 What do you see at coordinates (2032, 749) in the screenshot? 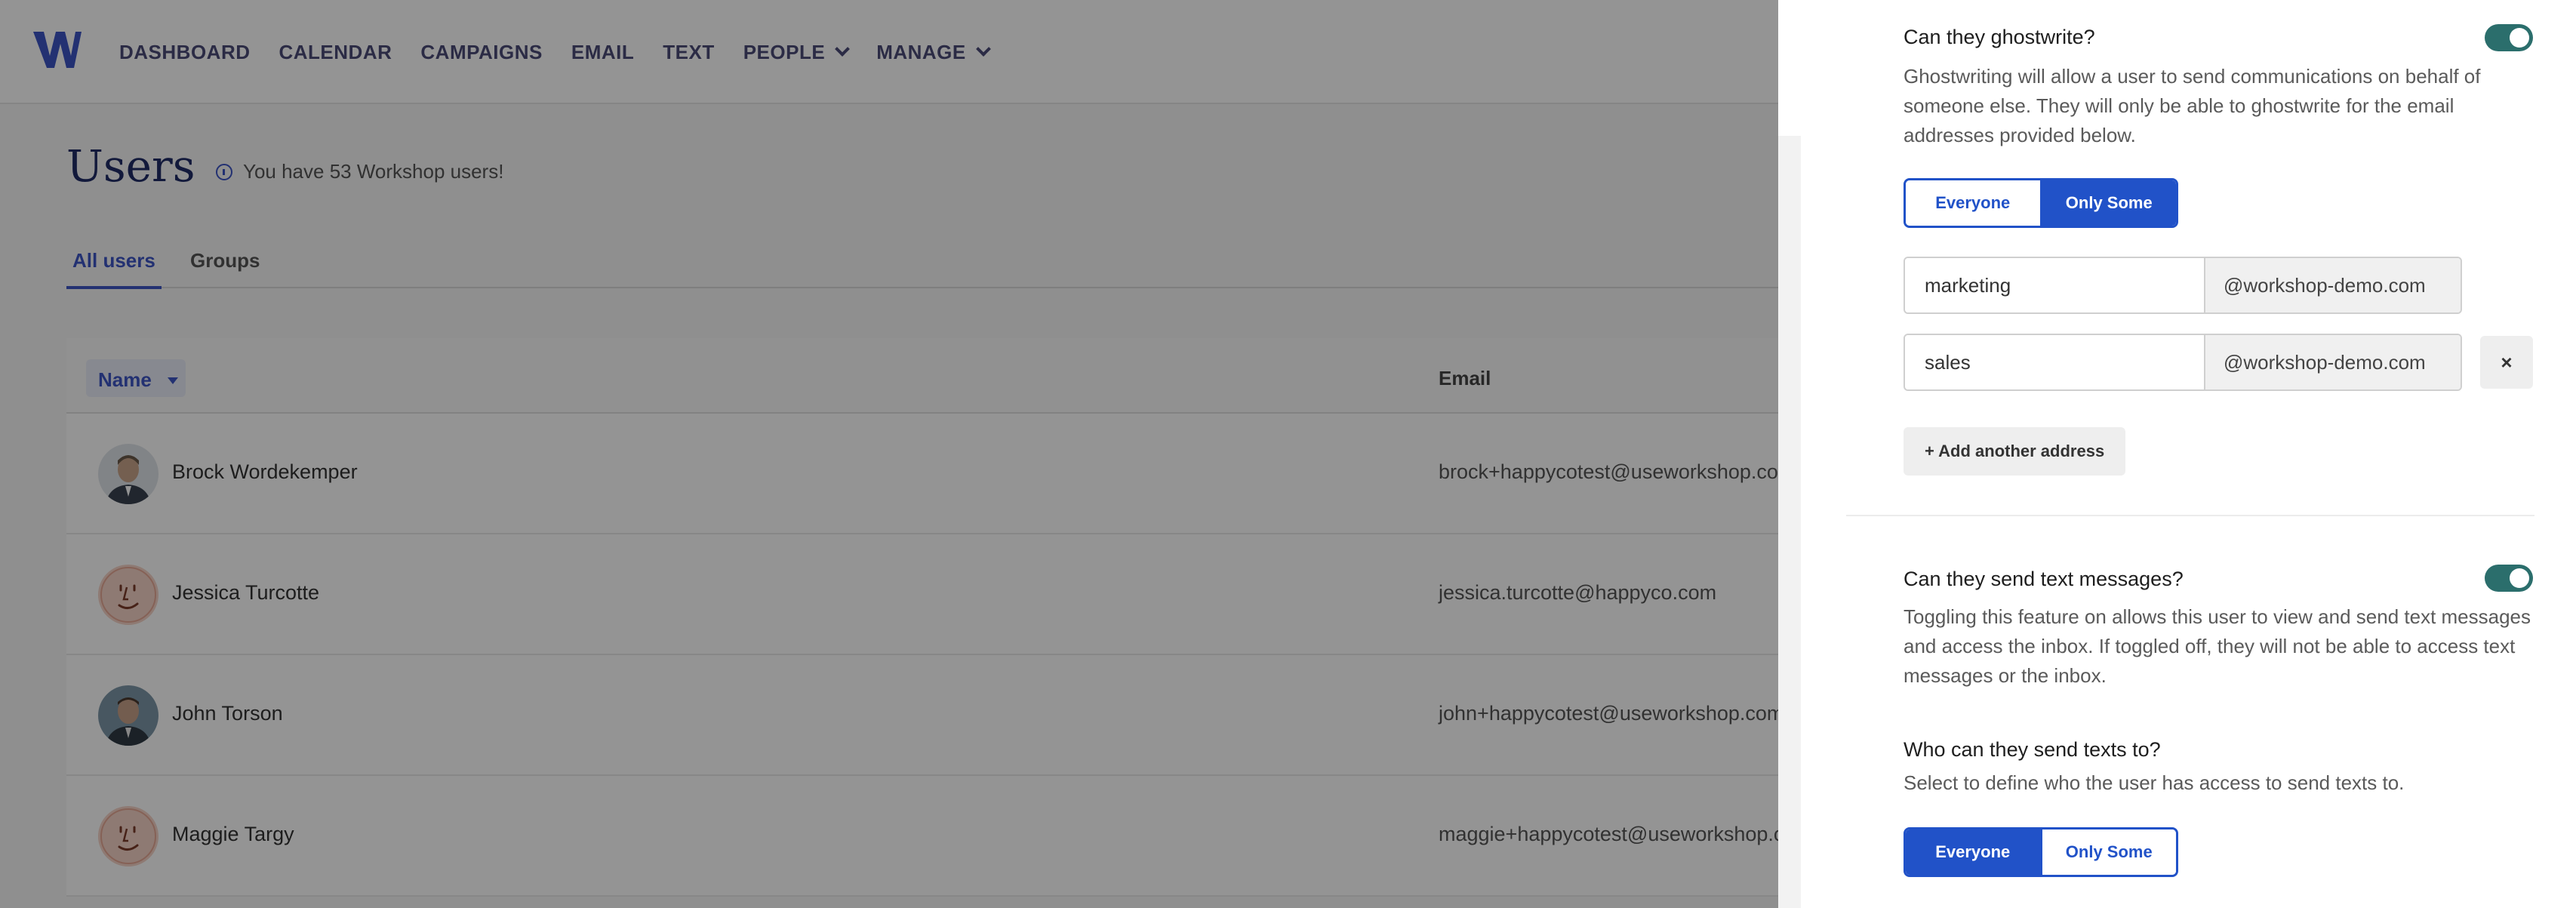
I see `text-recipients-question: Who can they send texts to?` at bounding box center [2032, 749].